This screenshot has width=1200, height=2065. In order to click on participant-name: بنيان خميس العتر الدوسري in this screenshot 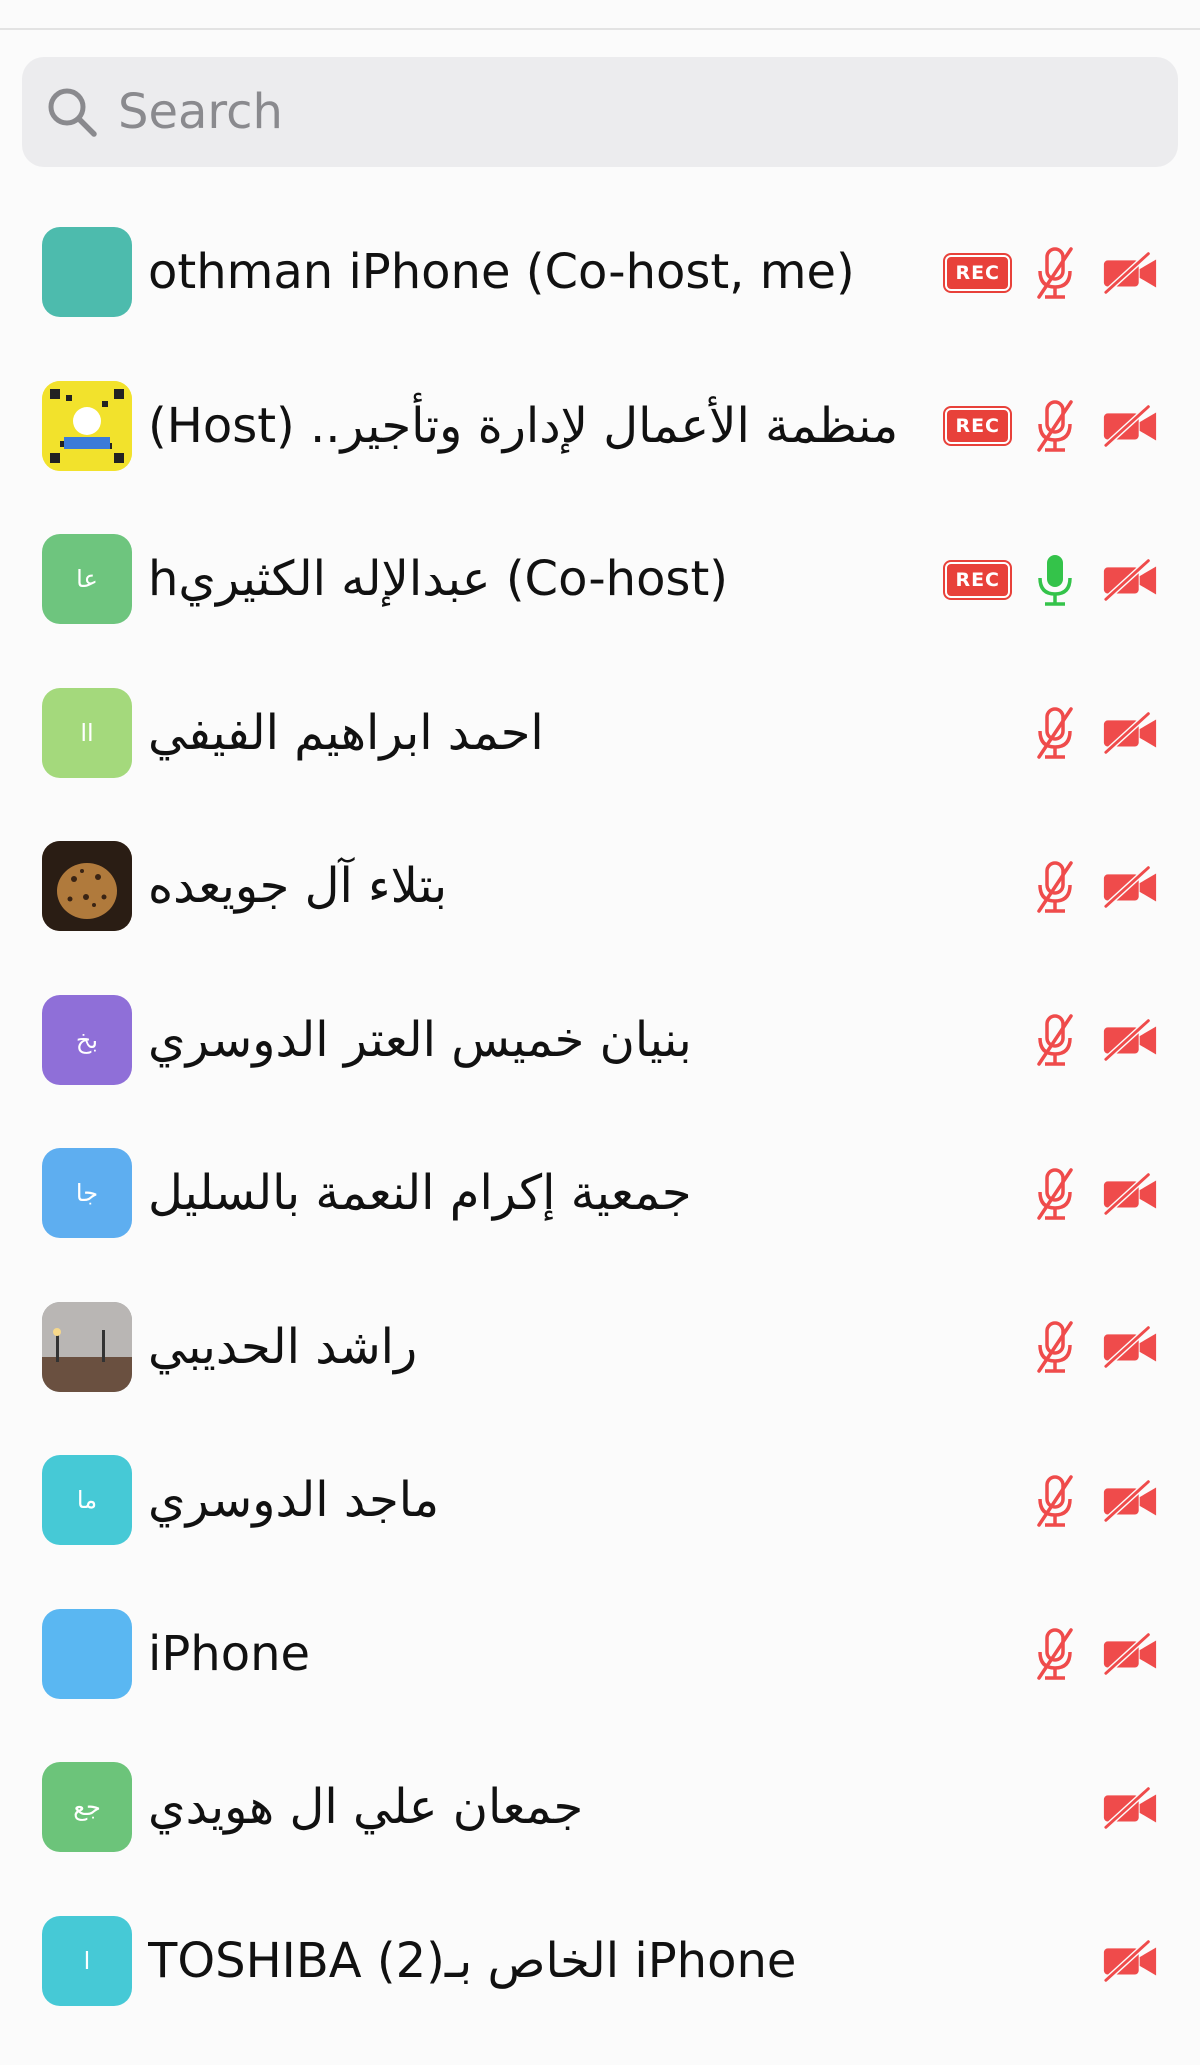, I will do `click(420, 1039)`.